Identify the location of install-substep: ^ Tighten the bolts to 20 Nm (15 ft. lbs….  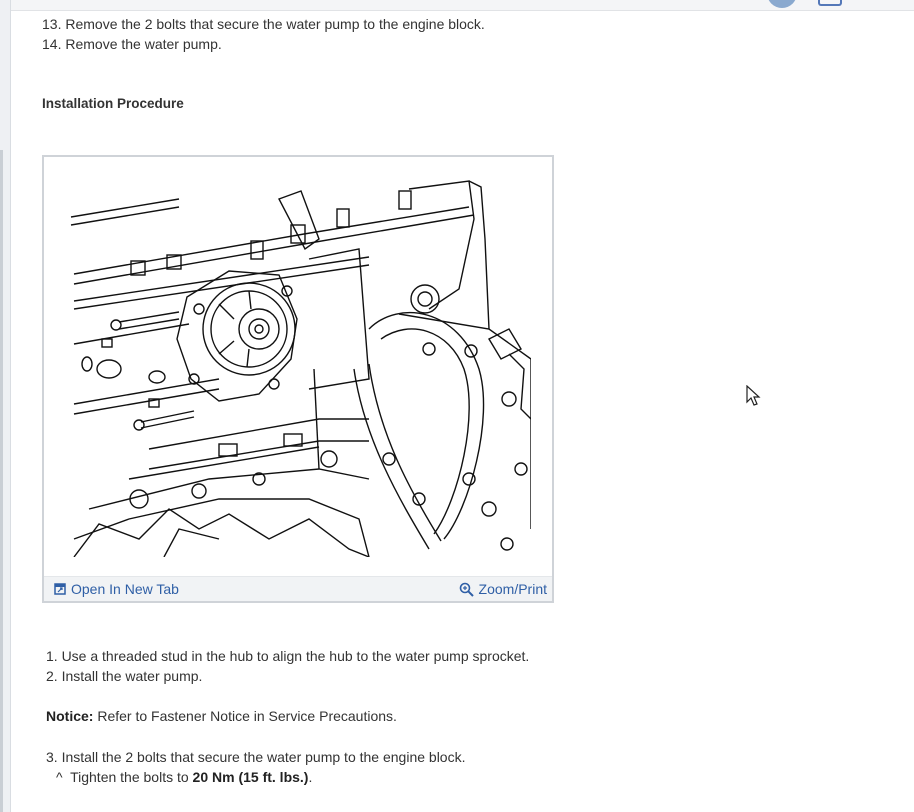
(184, 777).